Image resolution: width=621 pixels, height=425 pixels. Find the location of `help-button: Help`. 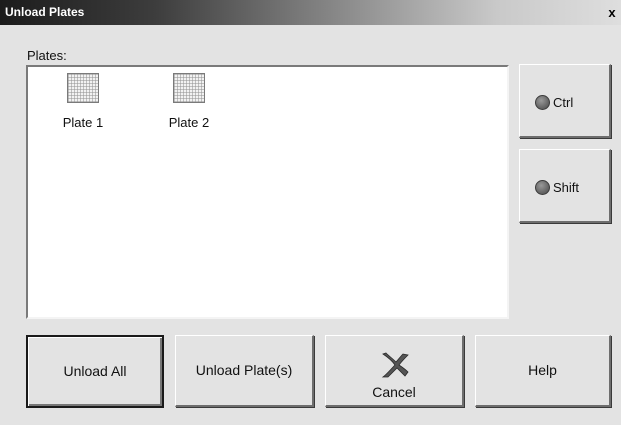

help-button: Help is located at coordinates (543, 371).